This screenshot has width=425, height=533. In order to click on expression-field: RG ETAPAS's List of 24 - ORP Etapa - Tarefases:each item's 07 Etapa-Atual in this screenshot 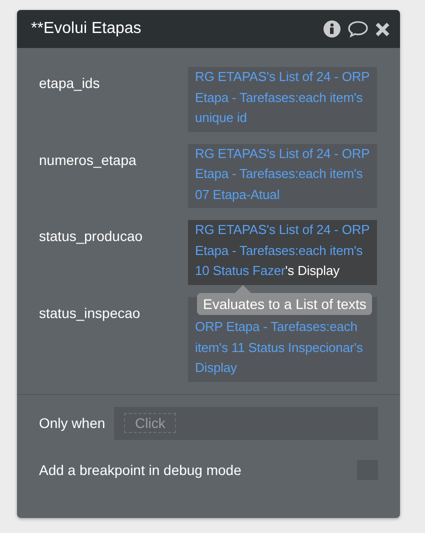, I will do `click(282, 176)`.